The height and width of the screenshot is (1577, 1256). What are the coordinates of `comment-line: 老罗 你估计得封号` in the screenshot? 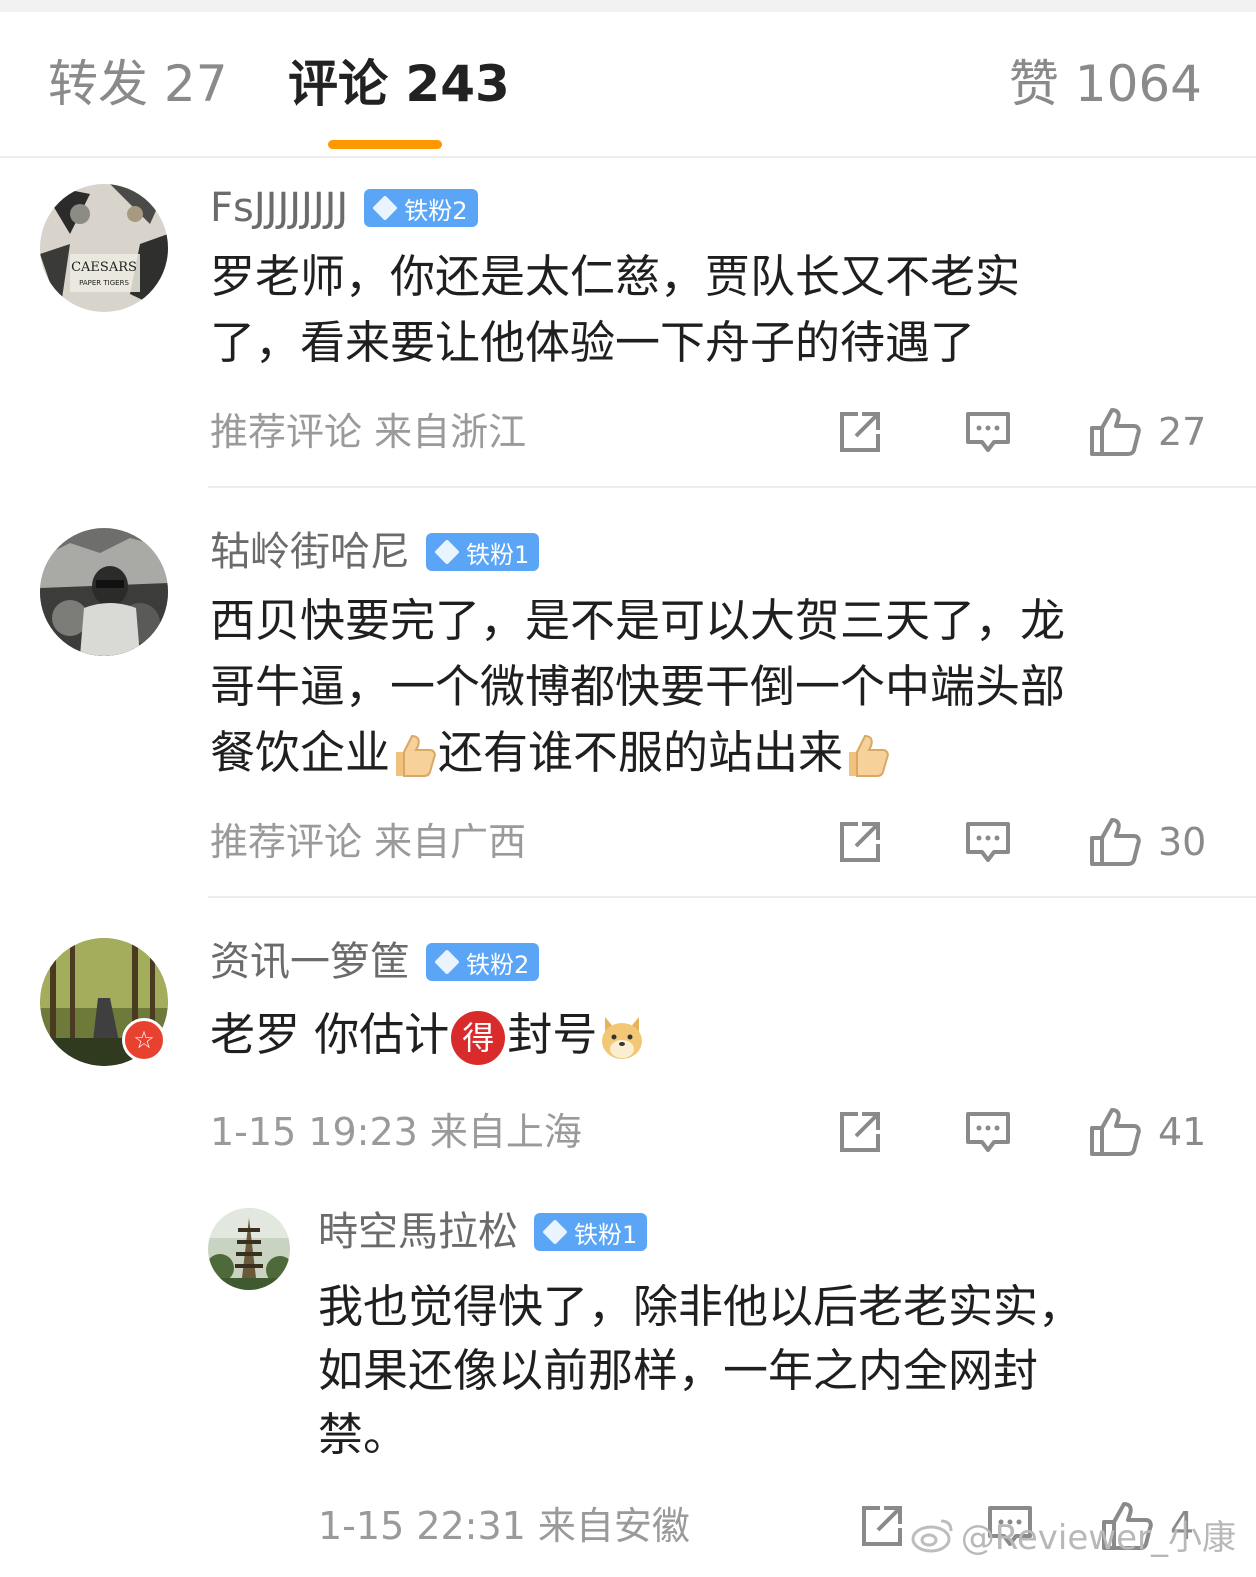 It's located at (428, 1035).